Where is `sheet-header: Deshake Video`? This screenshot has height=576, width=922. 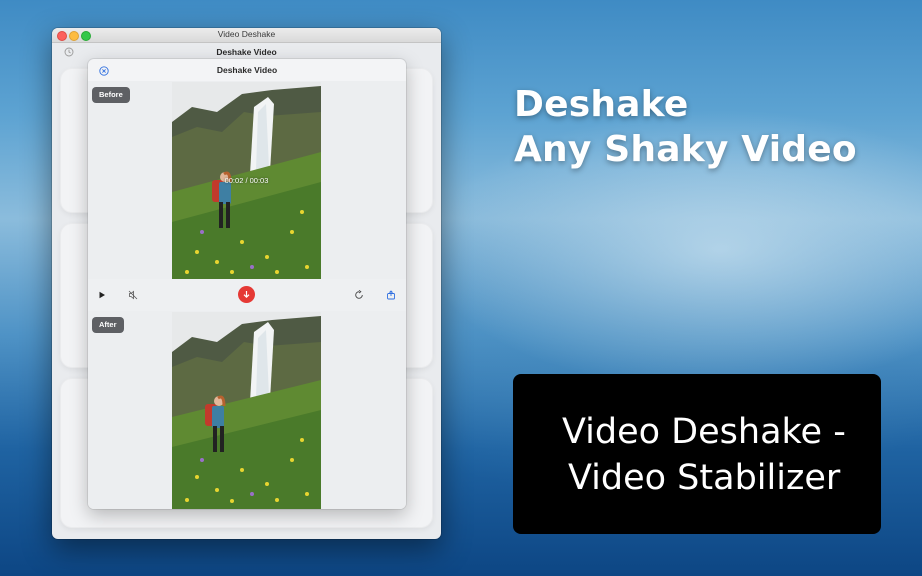
sheet-header: Deshake Video is located at coordinates (247, 70).